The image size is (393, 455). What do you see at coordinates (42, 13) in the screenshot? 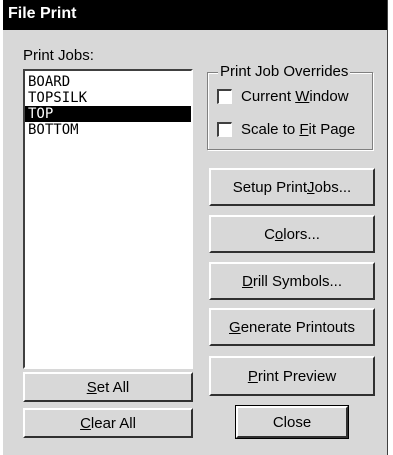
I see `dialog-title: File Print` at bounding box center [42, 13].